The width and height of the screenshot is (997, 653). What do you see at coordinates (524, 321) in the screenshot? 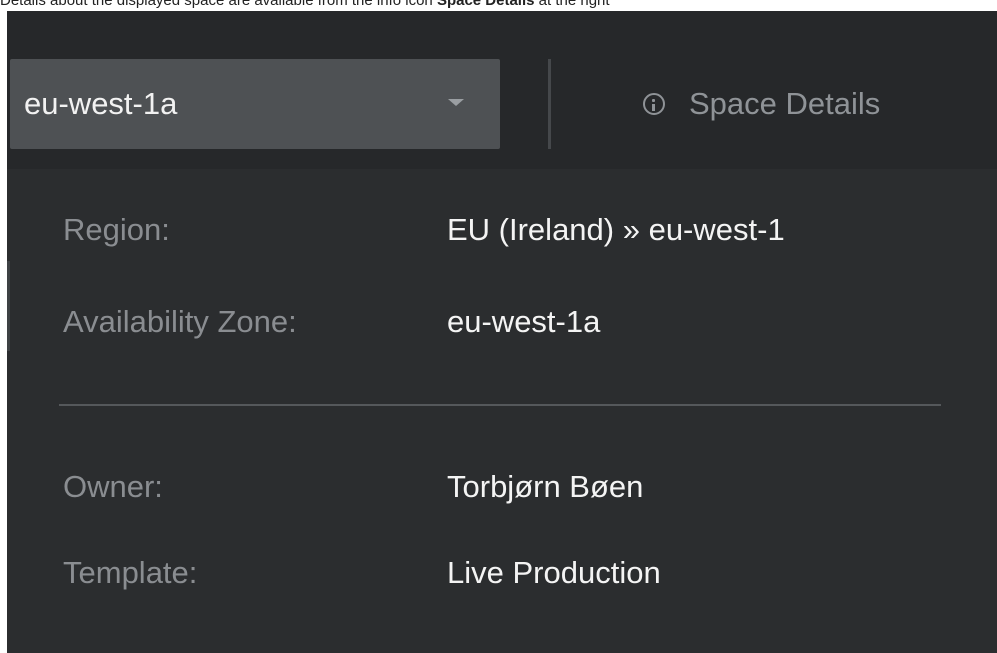
I see `availability-zone-value: eu-west-1a` at bounding box center [524, 321].